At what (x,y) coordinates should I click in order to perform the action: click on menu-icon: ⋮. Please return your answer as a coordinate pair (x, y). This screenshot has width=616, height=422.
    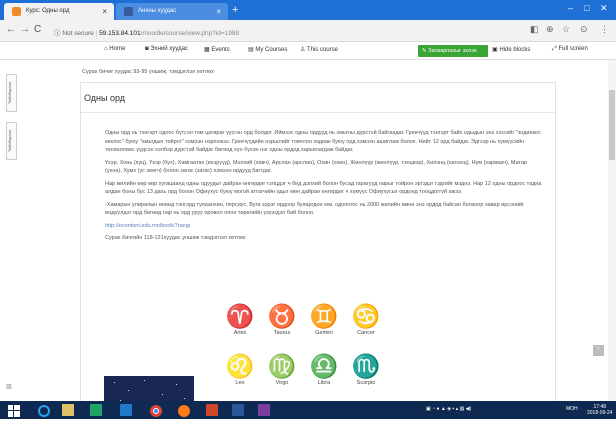
    Looking at the image, I should click on (604, 29).